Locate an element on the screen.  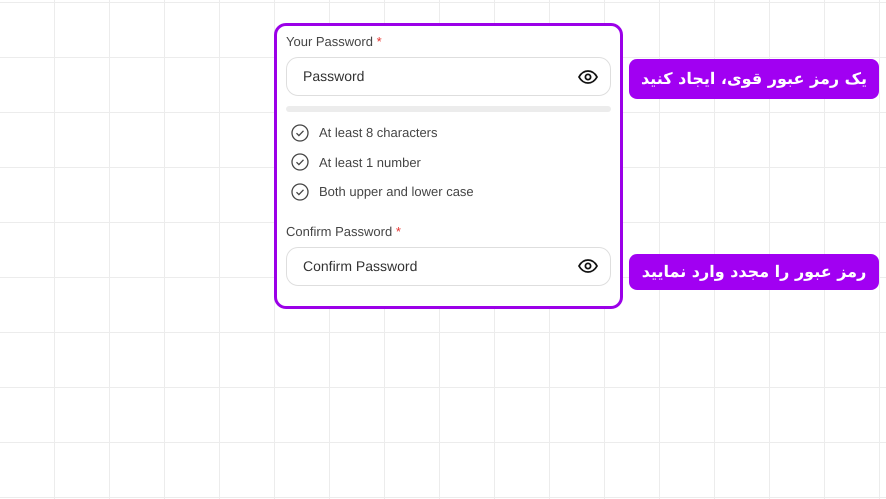
requirement-text: At least 8 characters is located at coordinates (378, 133).